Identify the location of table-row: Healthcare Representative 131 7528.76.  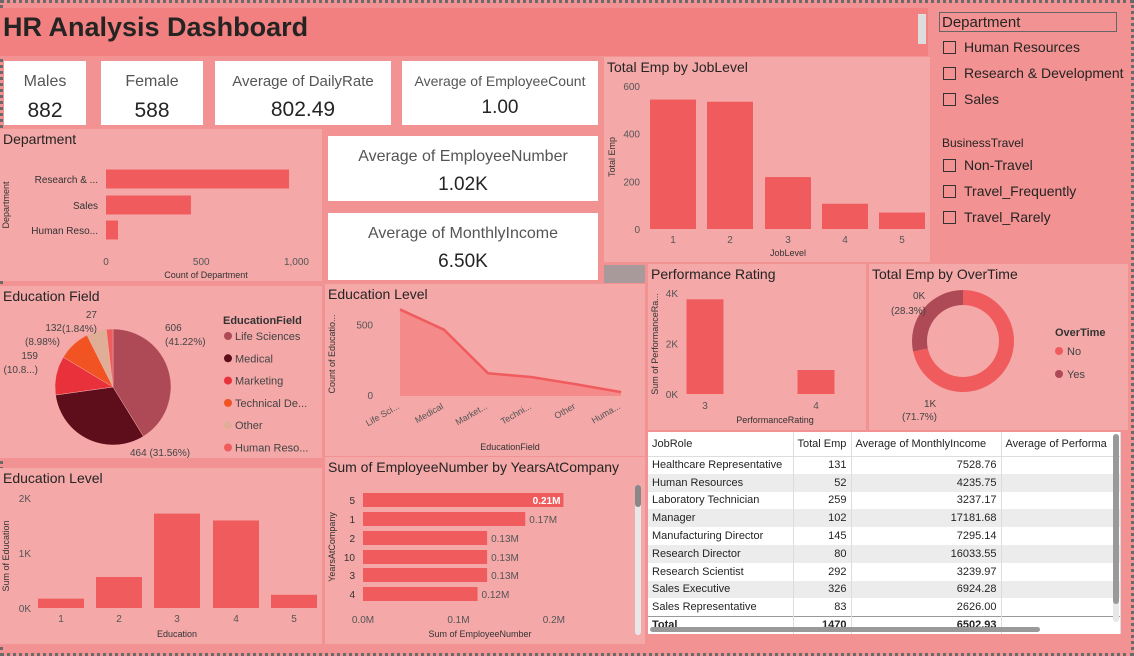
(884, 465).